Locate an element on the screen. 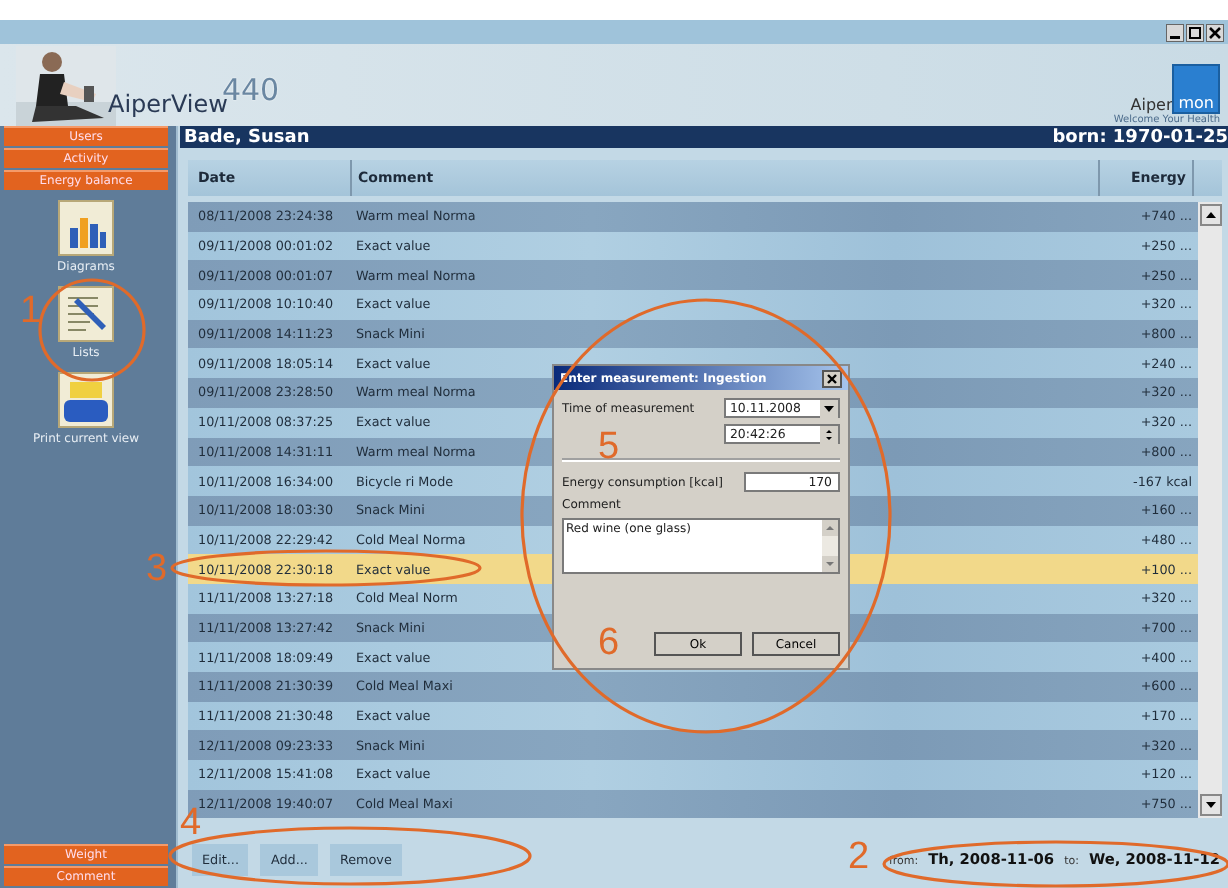 The height and width of the screenshot is (888, 1228). app-name: AiperView is located at coordinates (168, 104).